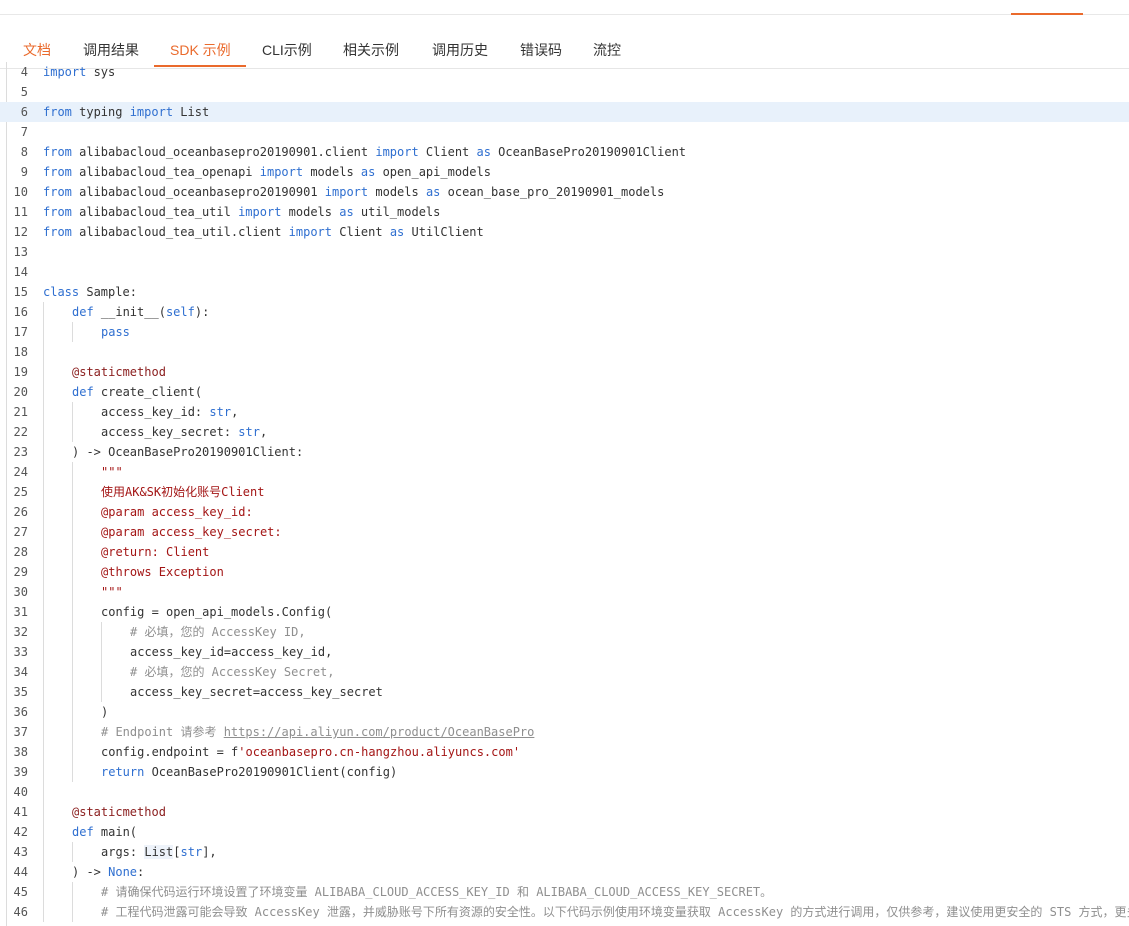 This screenshot has height=926, width=1129. Describe the element at coordinates (24, 72) in the screenshot. I see `line-number: 4` at that location.